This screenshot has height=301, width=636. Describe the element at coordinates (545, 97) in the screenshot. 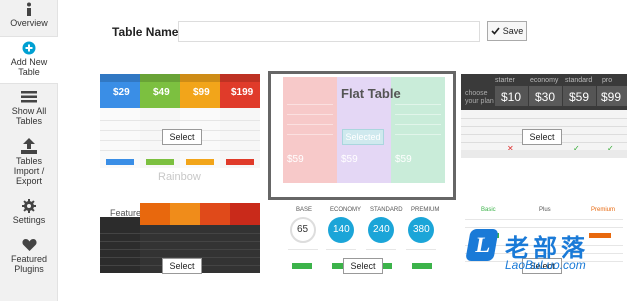

I see `price-text: $30` at that location.